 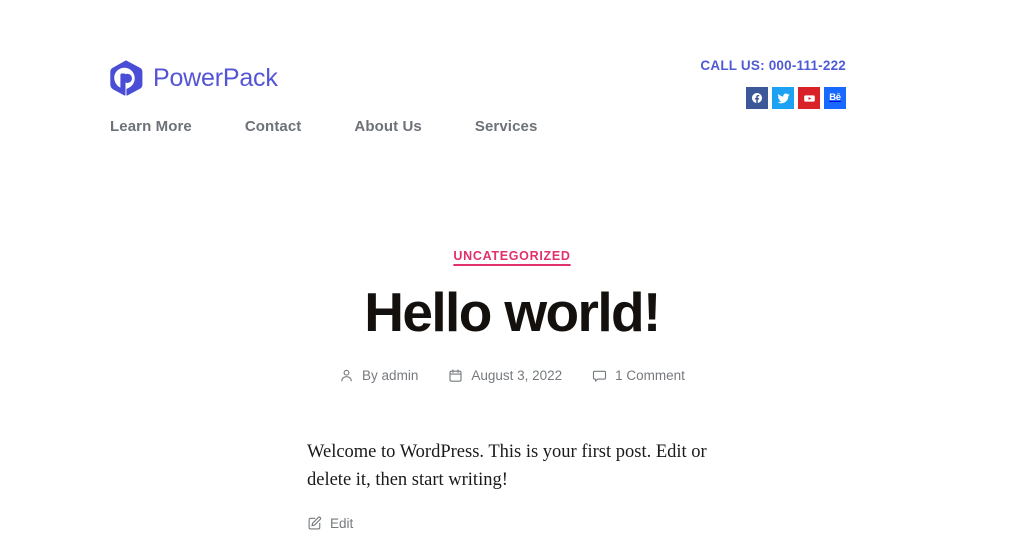 I want to click on social-link-facebook, so click(x=757, y=98).